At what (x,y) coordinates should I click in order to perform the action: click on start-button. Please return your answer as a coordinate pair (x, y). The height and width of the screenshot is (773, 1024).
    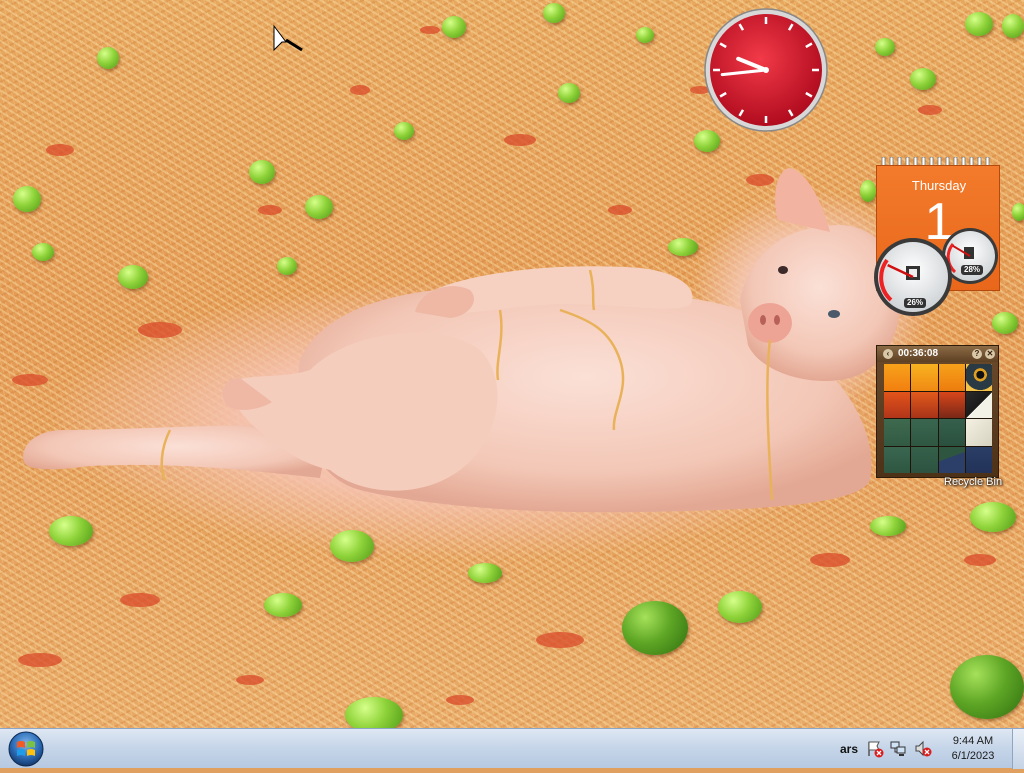
    Looking at the image, I should click on (26, 749).